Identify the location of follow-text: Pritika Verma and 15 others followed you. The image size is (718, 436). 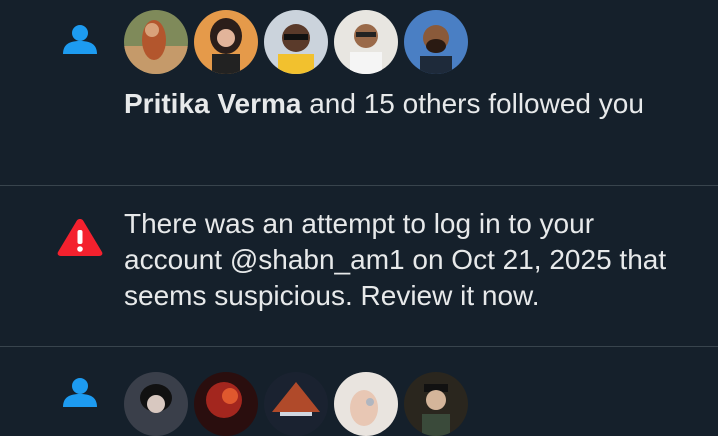
(404, 104).